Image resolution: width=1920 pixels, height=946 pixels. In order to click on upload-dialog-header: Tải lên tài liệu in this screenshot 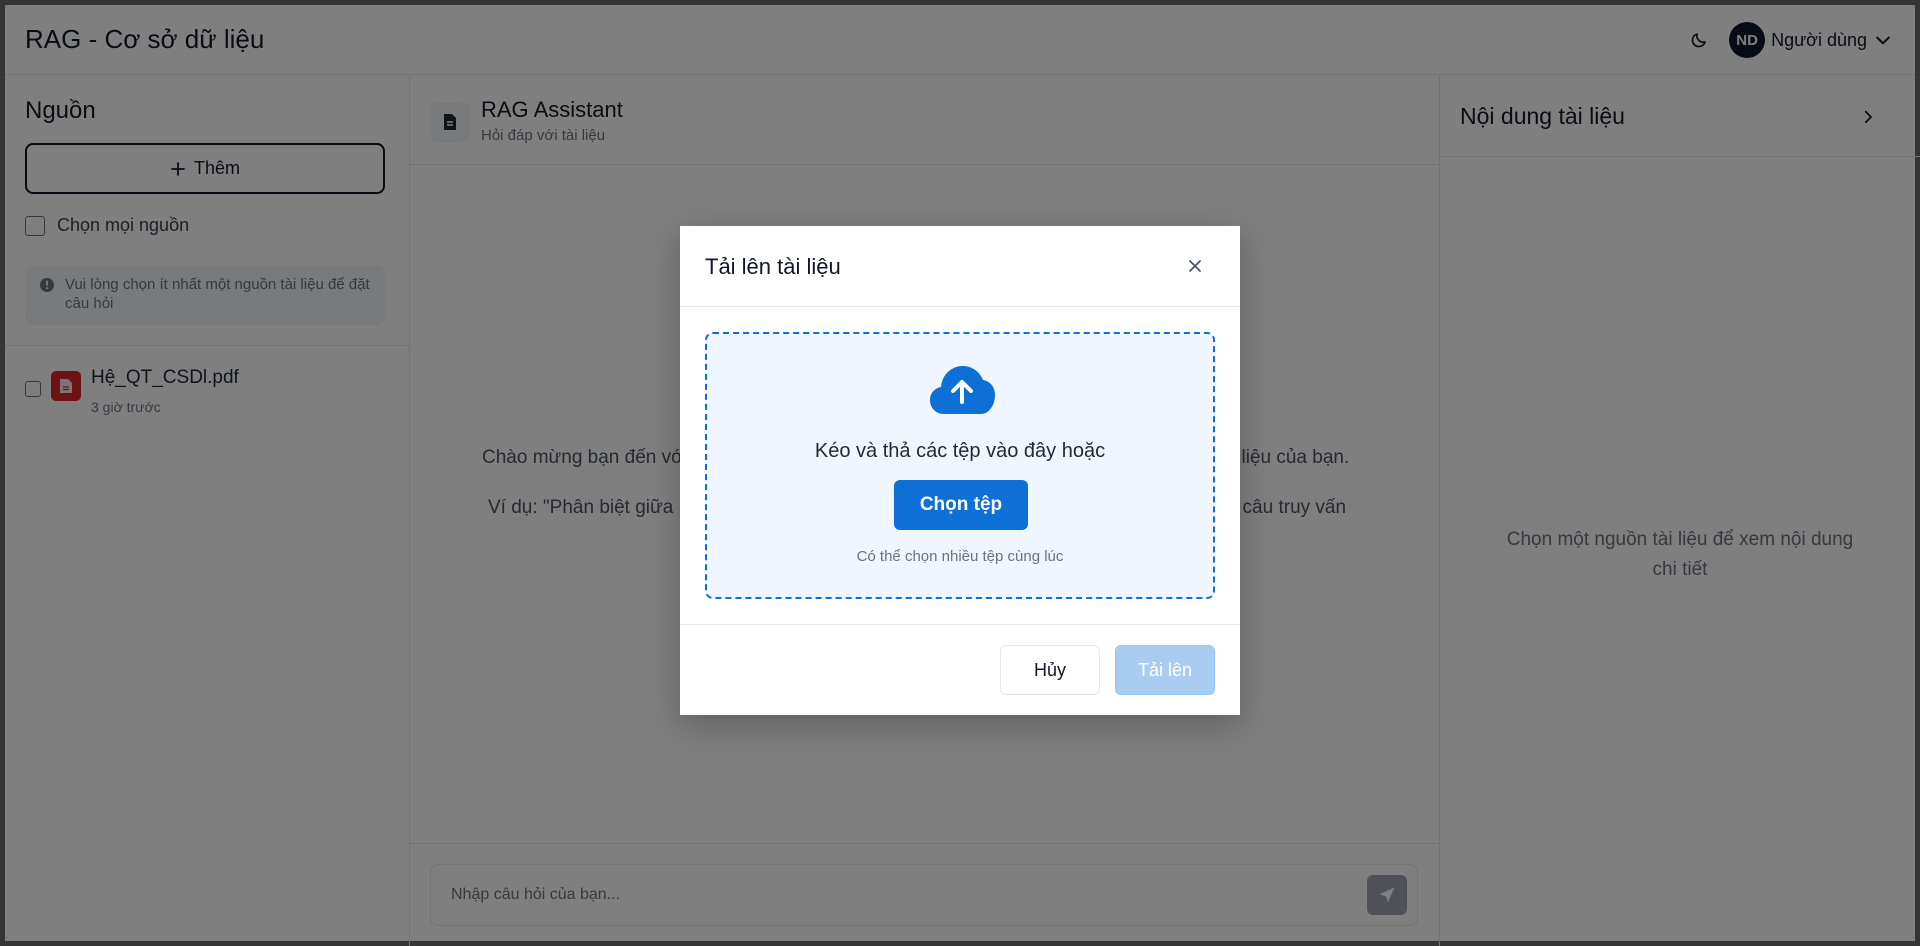, I will do `click(960, 266)`.